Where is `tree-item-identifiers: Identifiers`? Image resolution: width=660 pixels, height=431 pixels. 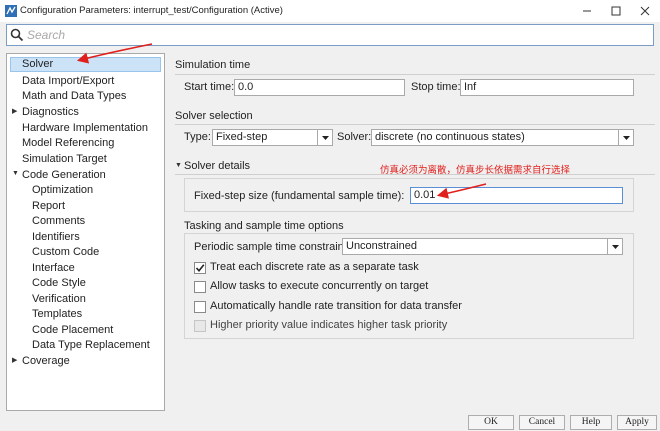
tree-item-identifiers: Identifiers is located at coordinates (56, 237).